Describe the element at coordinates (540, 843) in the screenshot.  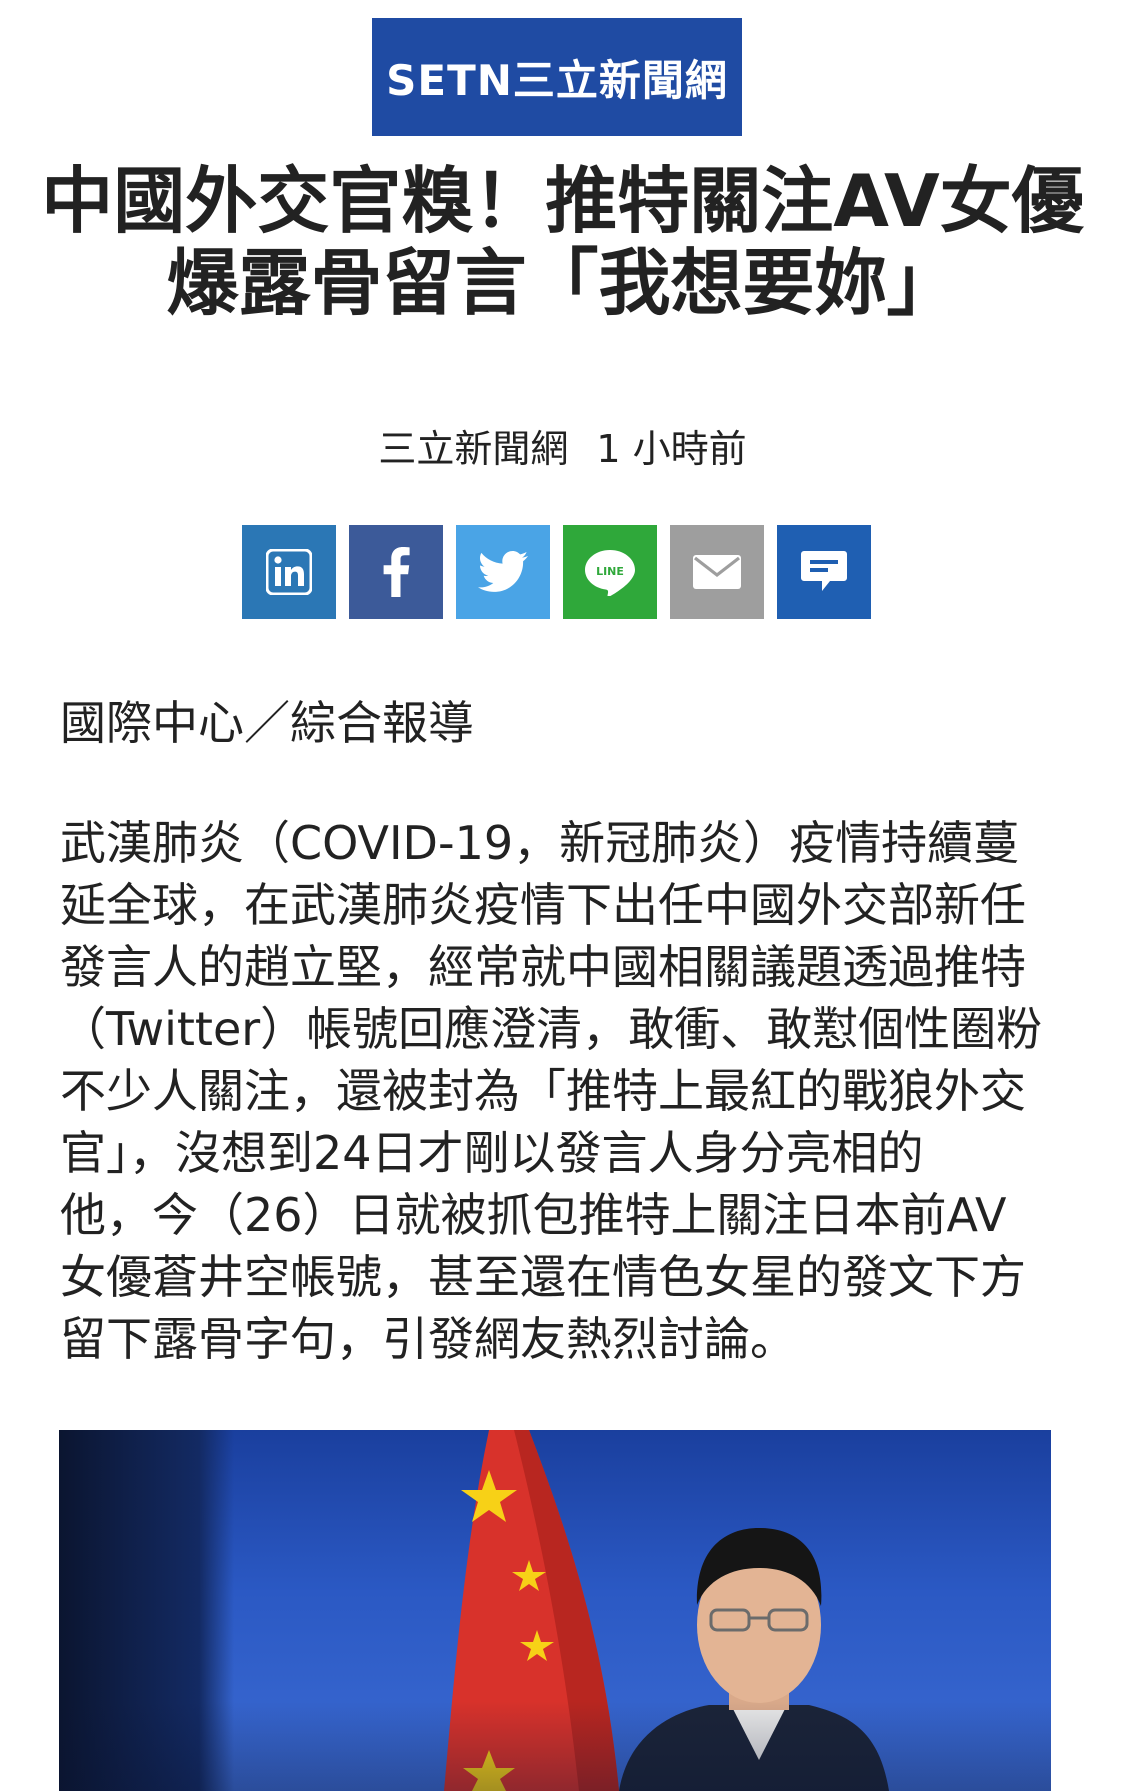
I see `body-line: 武漢肺炎（COVID-19，新冠肺炎）疫情持續蔓` at that location.